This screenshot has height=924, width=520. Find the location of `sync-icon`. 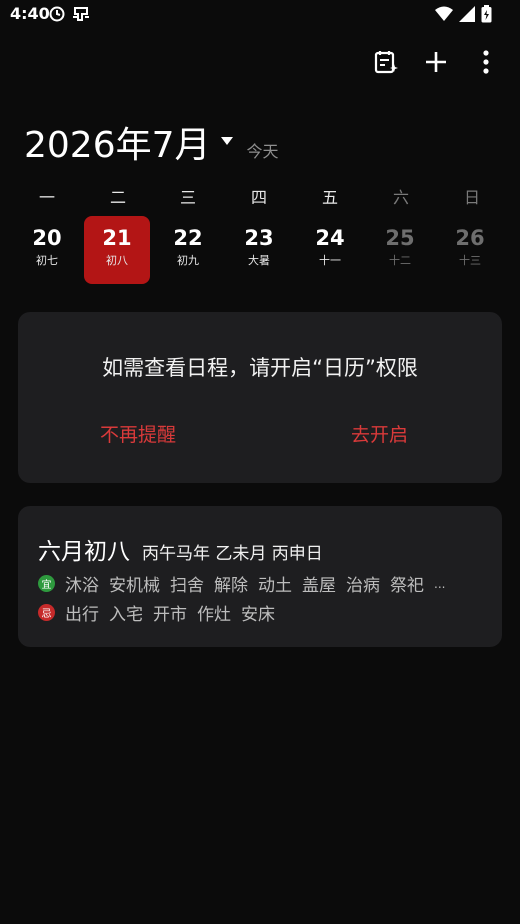

sync-icon is located at coordinates (57, 16).